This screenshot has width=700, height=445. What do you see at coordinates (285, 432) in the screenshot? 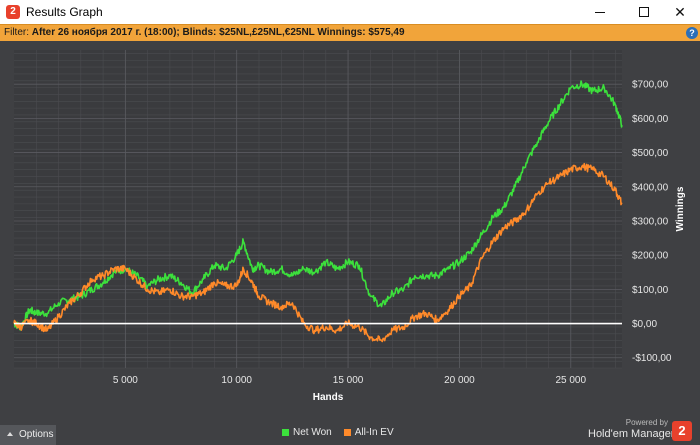
I see `legend-swatch-net-won` at bounding box center [285, 432].